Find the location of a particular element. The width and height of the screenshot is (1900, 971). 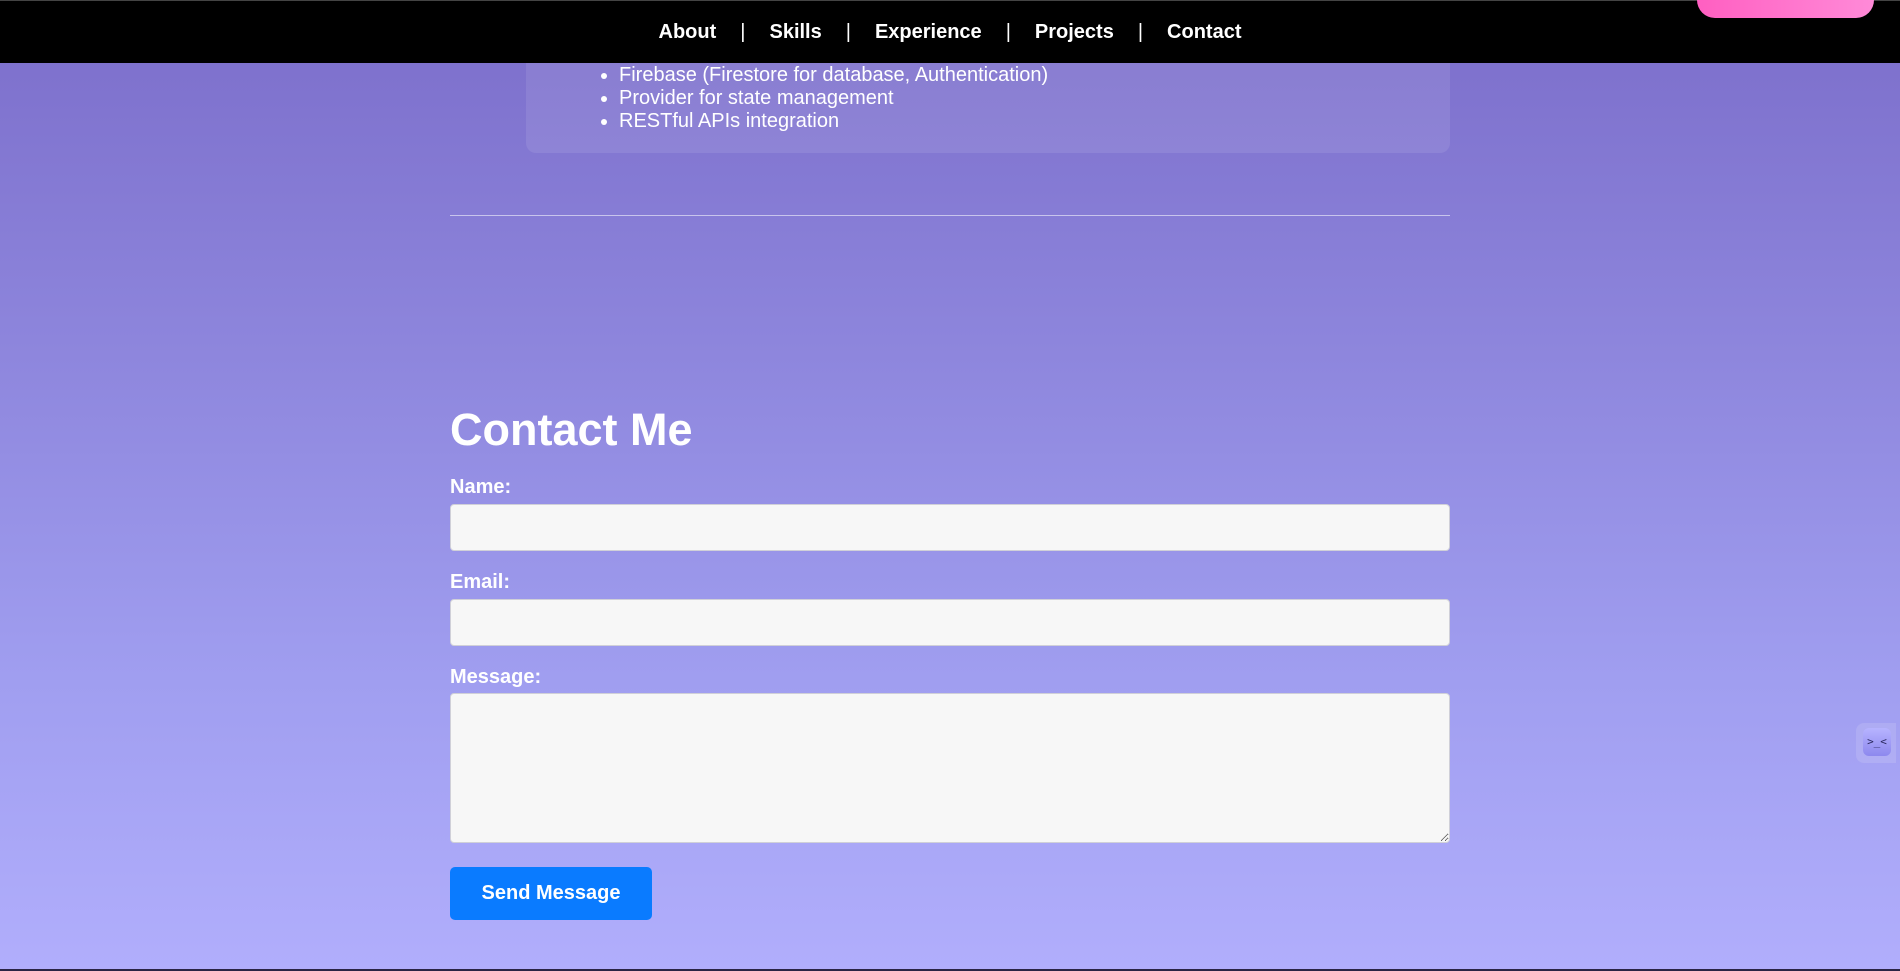

nav-link-projects: Projects is located at coordinates (1074, 32).